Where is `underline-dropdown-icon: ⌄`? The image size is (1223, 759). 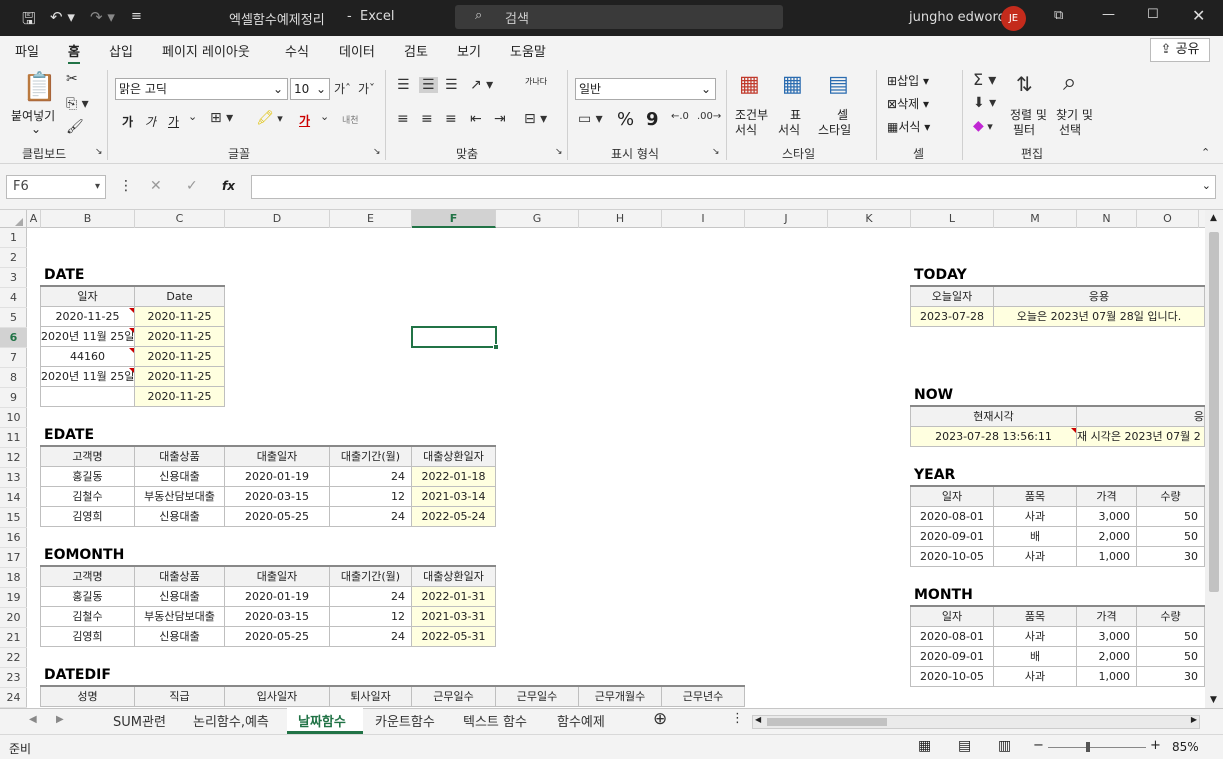 underline-dropdown-icon: ⌄ is located at coordinates (192, 116).